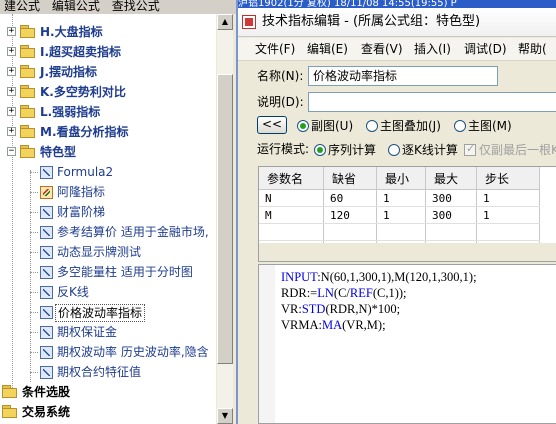 The width and height of the screenshot is (556, 424). I want to click on param-default-cell, so click(350, 232).